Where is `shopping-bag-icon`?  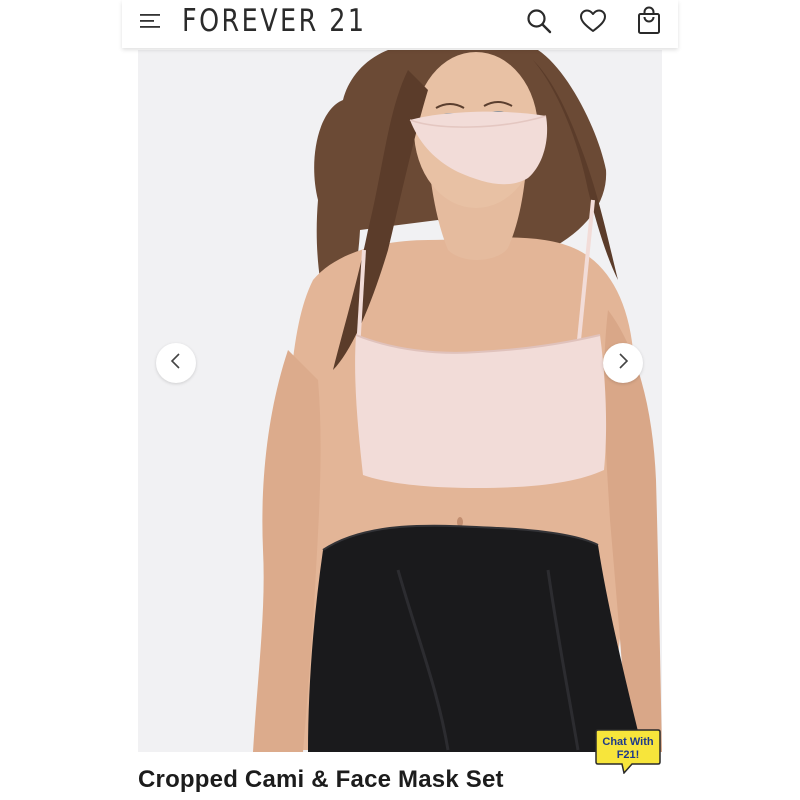
shopping-bag-icon is located at coordinates (649, 21).